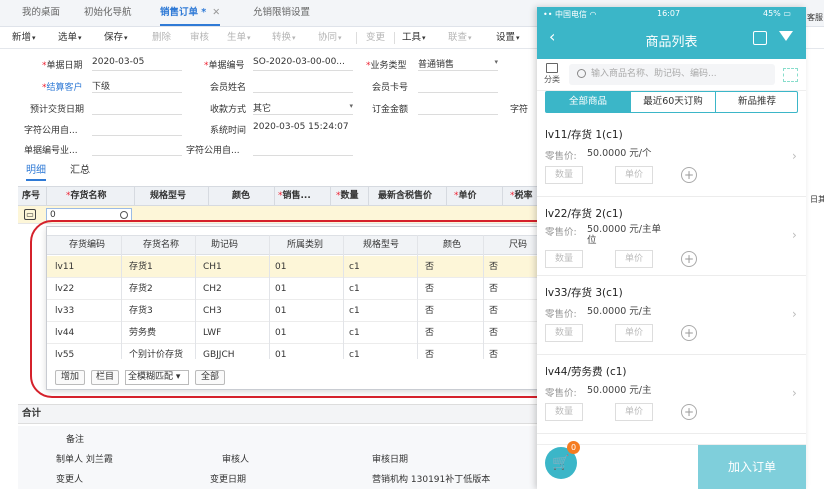 The width and height of the screenshot is (824, 489). Describe the element at coordinates (137, 86) in the screenshot. I see `settle-customer-field: 下级` at that location.